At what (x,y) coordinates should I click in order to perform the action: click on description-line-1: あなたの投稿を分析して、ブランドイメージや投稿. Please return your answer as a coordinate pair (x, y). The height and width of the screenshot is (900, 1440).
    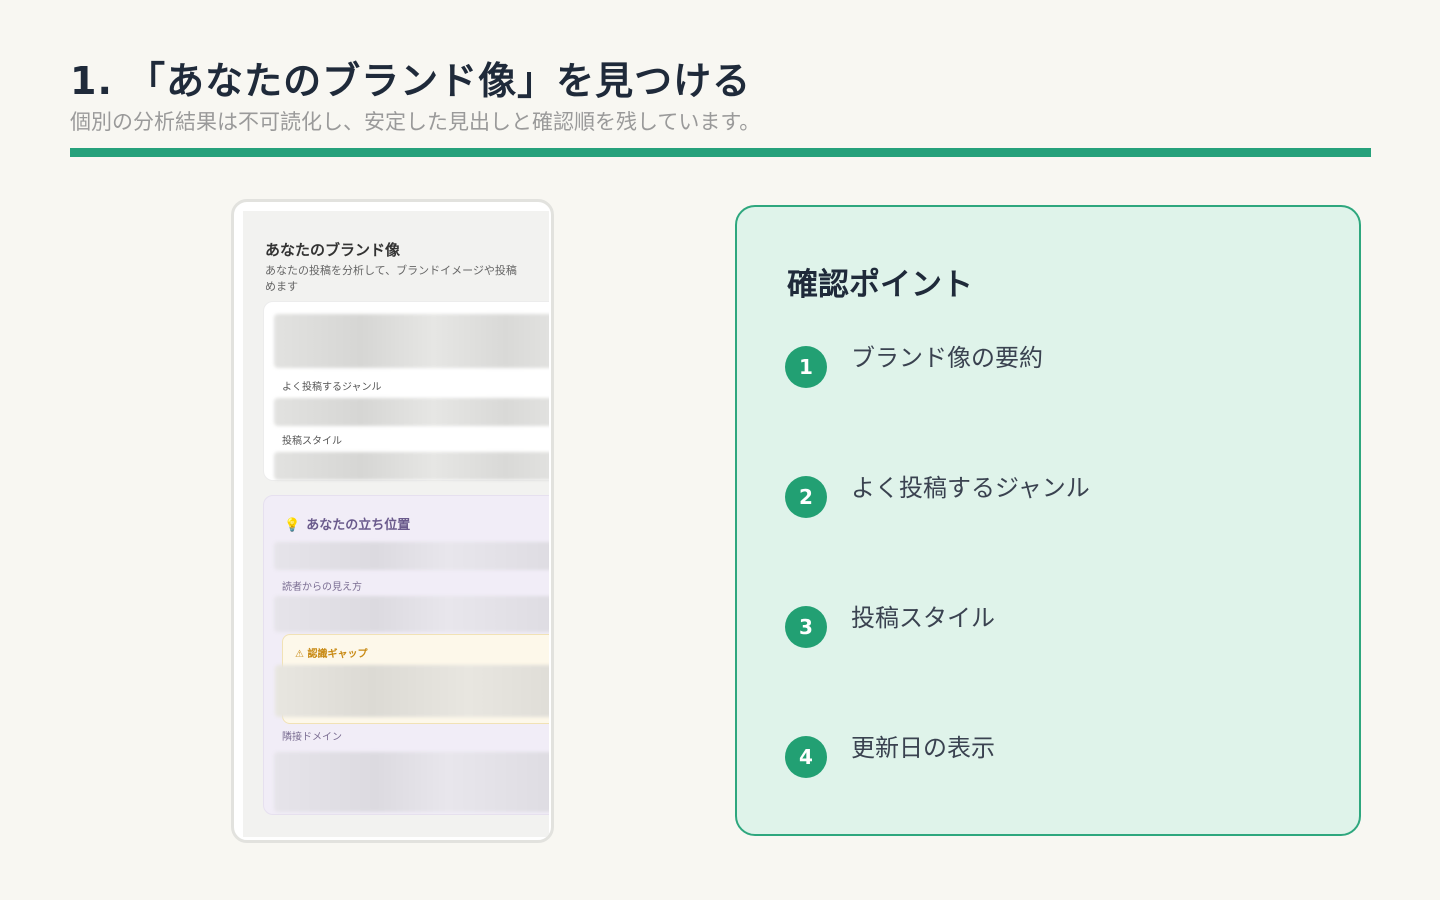
    Looking at the image, I should click on (391, 270).